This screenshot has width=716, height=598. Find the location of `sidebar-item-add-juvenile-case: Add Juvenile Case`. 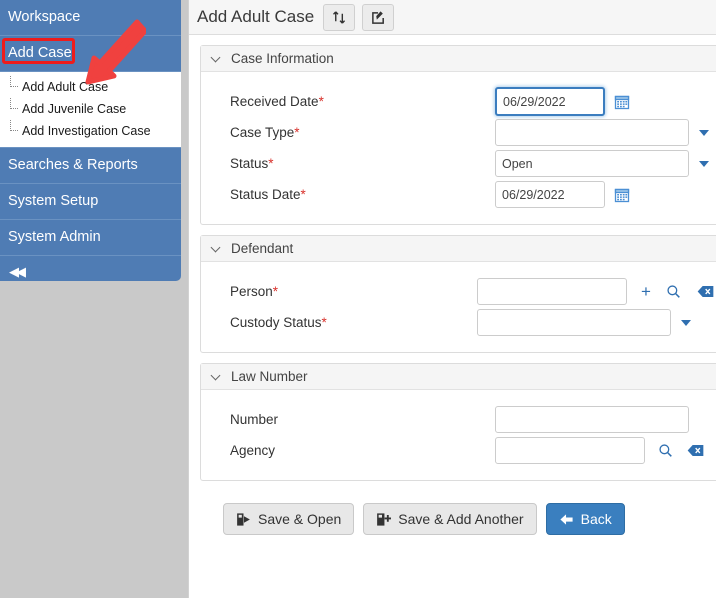

sidebar-item-add-juvenile-case: Add Juvenile Case is located at coordinates (90, 109).